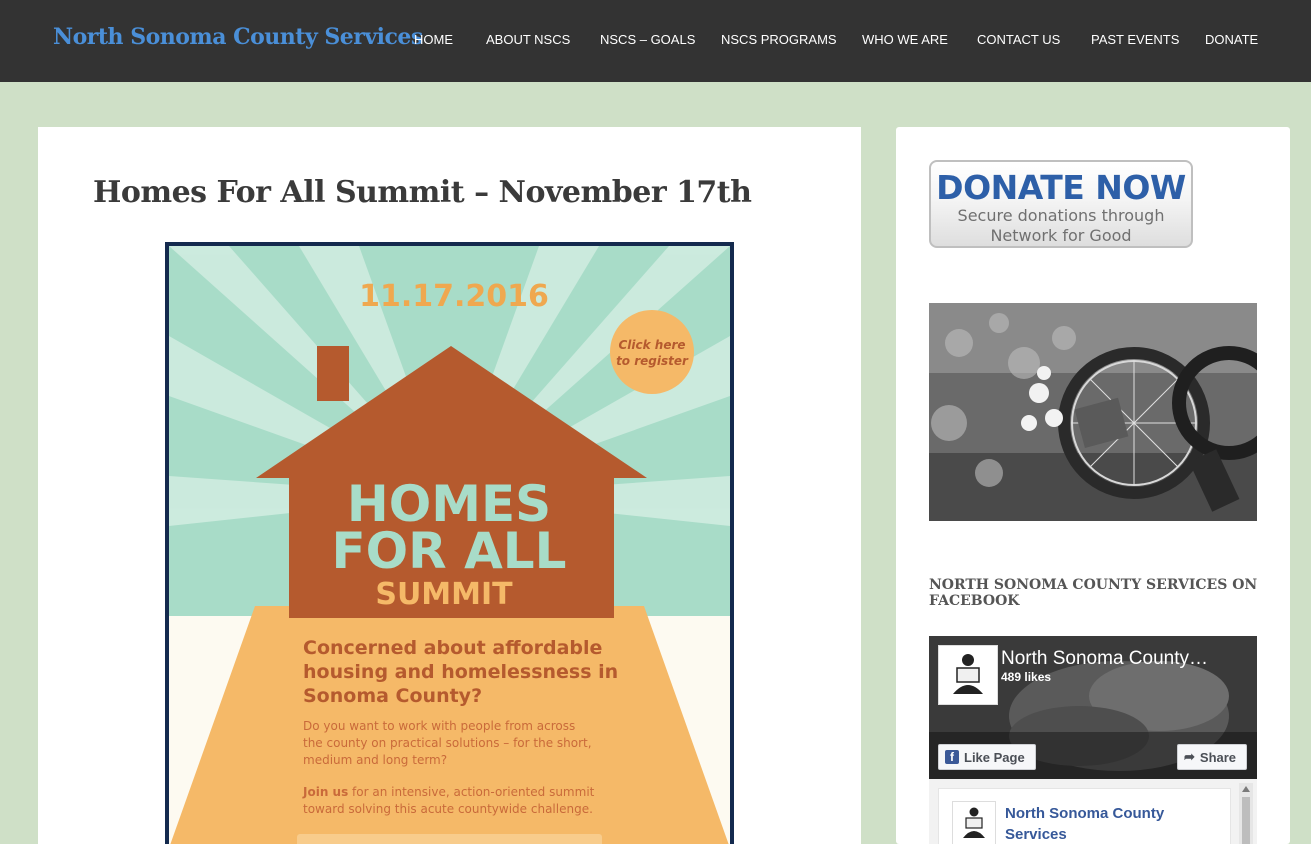 This screenshot has width=1311, height=844. I want to click on poster-question-line2: housing and homelessness in, so click(460, 672).